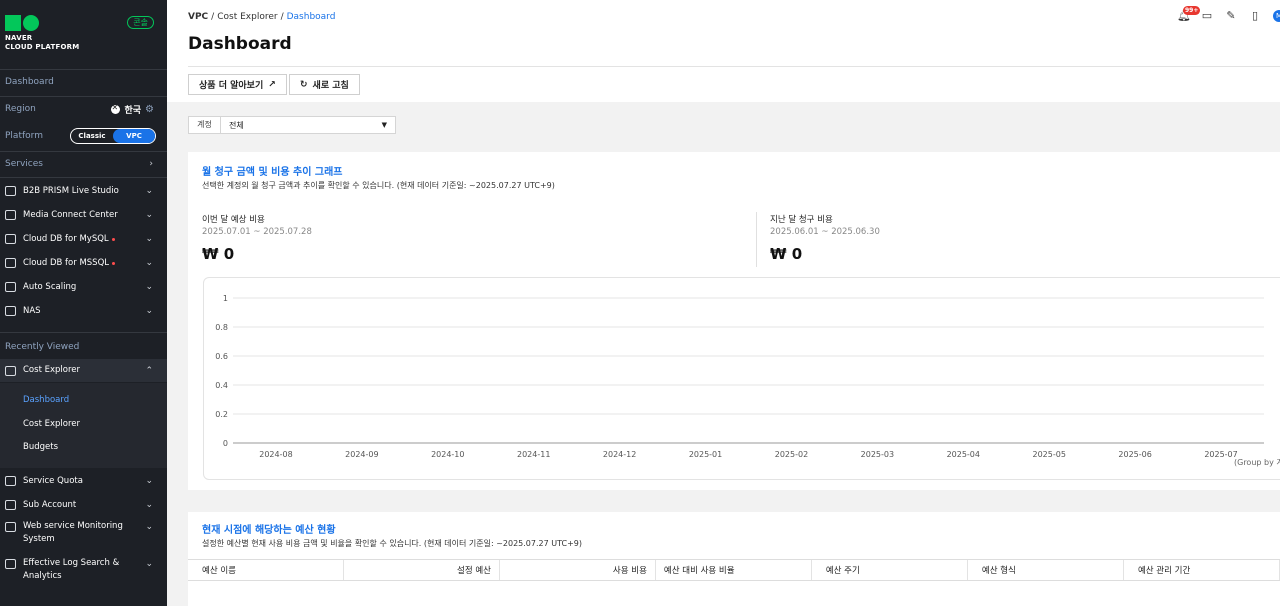 This screenshot has width=1280, height=606. I want to click on service-item: B2B PRISM Live Studio ⌄, so click(83, 191).